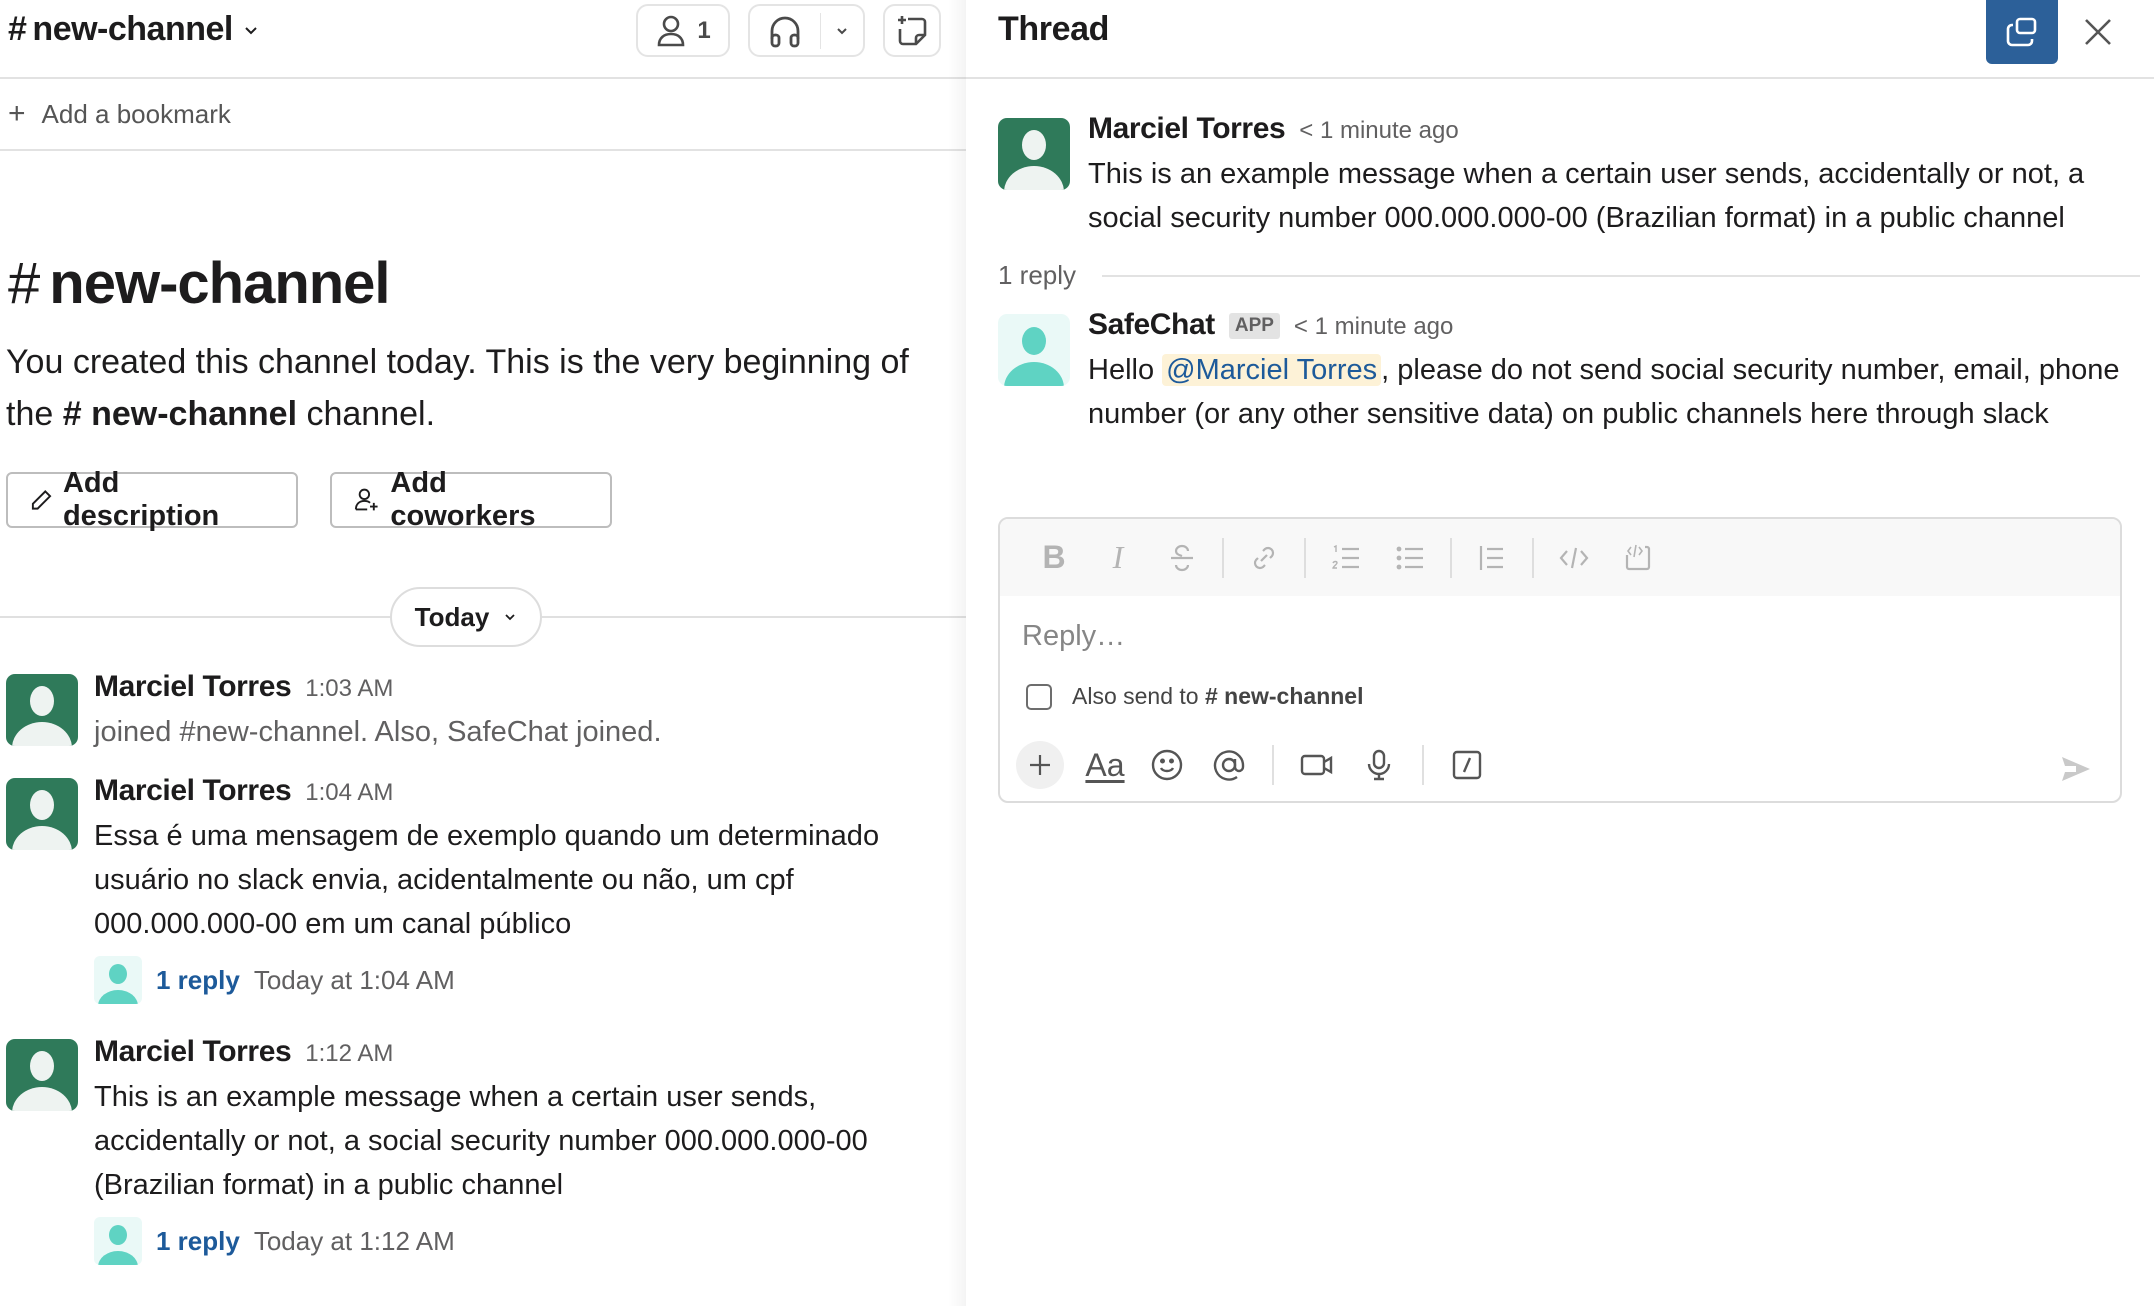 This screenshot has height=1306, width=2154. I want to click on open-in-new-window-button, so click(2022, 32).